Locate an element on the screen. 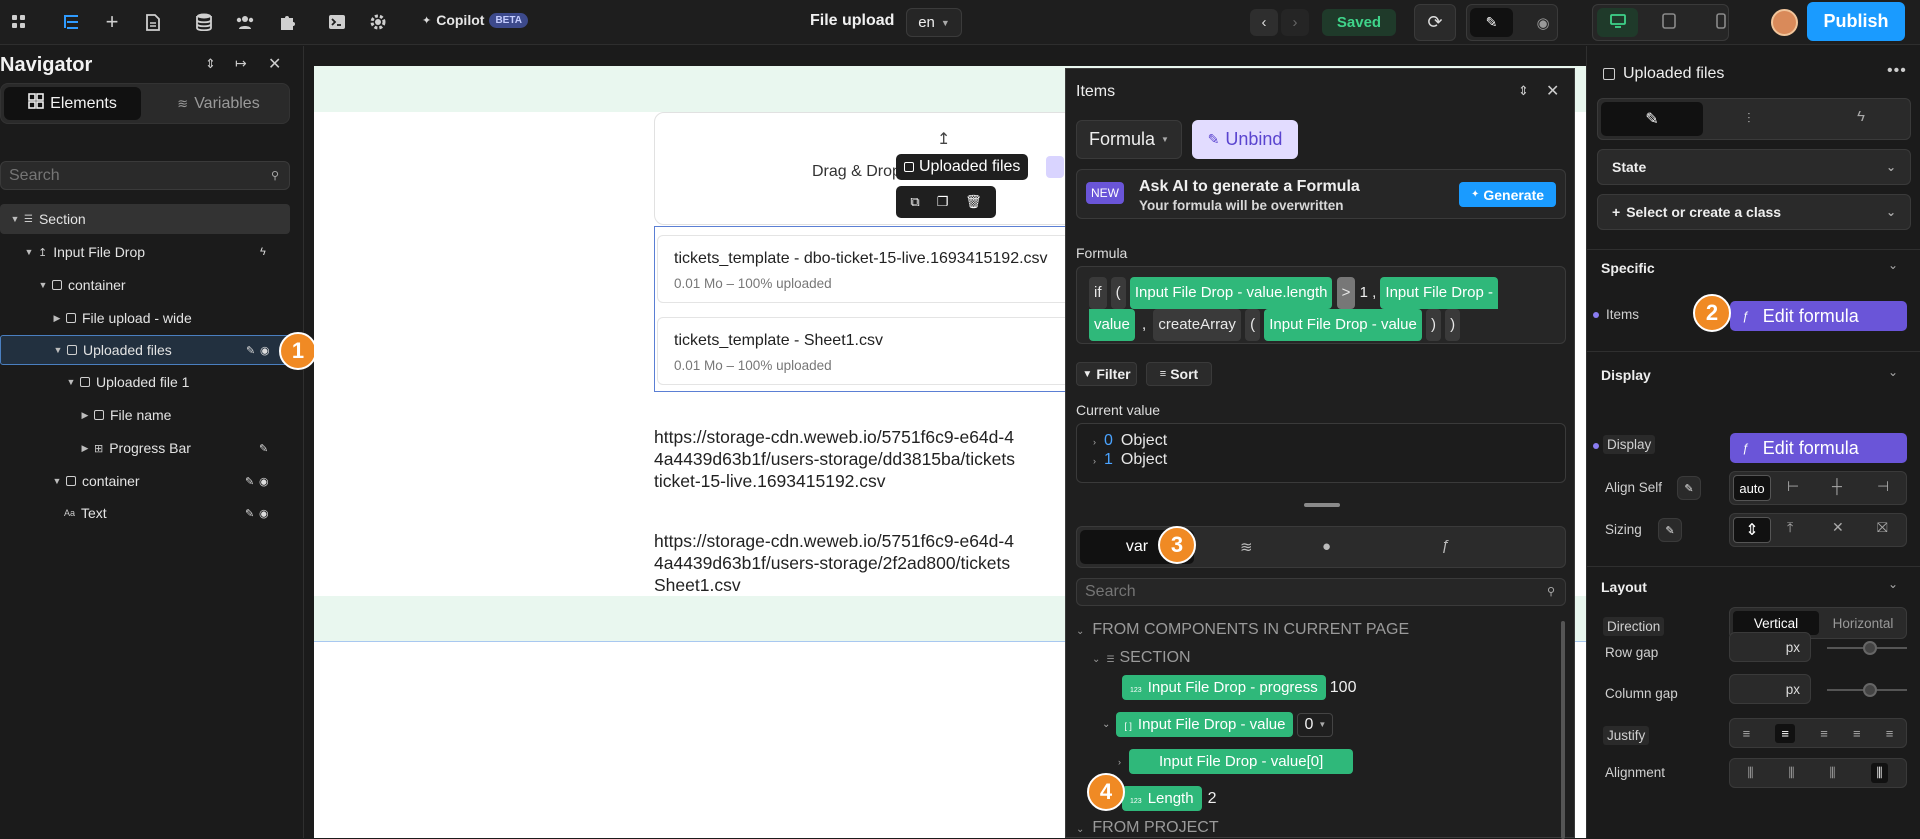 Image resolution: width=1920 pixels, height=839 pixels. formula-variable-chip: Input File Drop - value.length is located at coordinates (1231, 293).